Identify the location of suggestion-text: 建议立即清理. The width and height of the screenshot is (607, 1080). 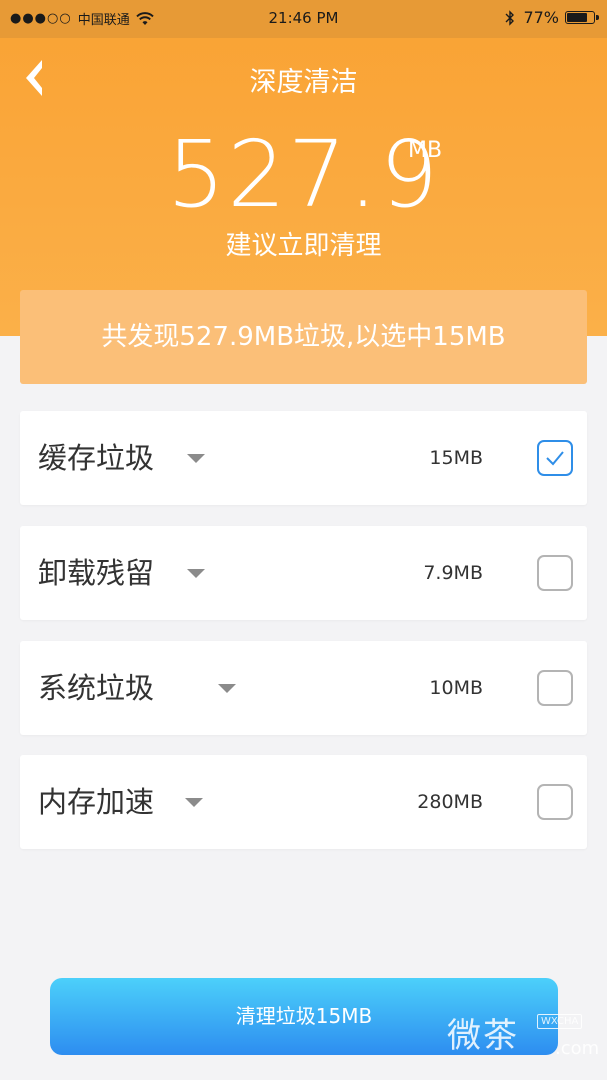
(303, 246).